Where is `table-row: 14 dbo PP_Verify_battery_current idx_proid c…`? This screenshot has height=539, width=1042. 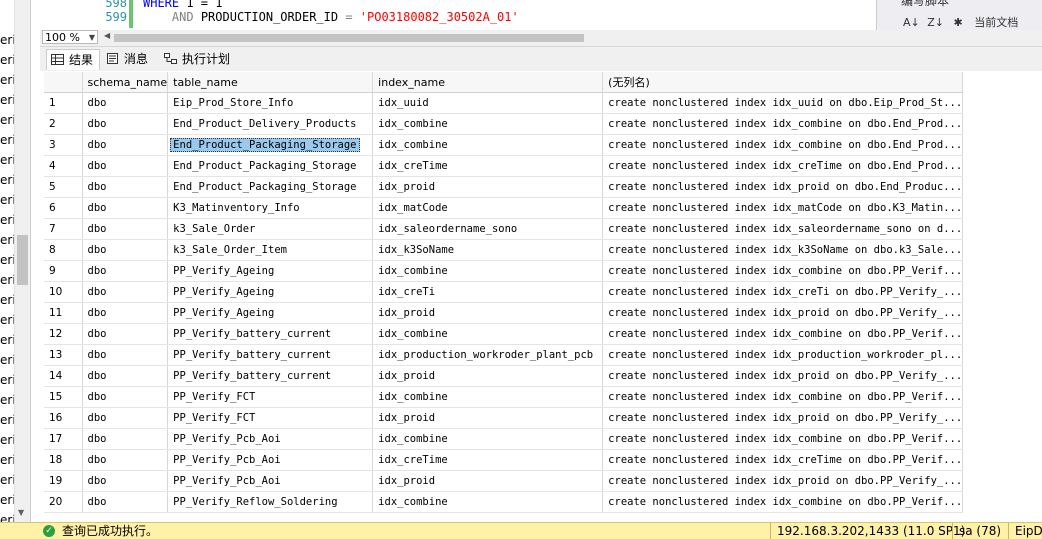 table-row: 14 dbo PP_Verify_battery_current idx_proid c… is located at coordinates (504, 376).